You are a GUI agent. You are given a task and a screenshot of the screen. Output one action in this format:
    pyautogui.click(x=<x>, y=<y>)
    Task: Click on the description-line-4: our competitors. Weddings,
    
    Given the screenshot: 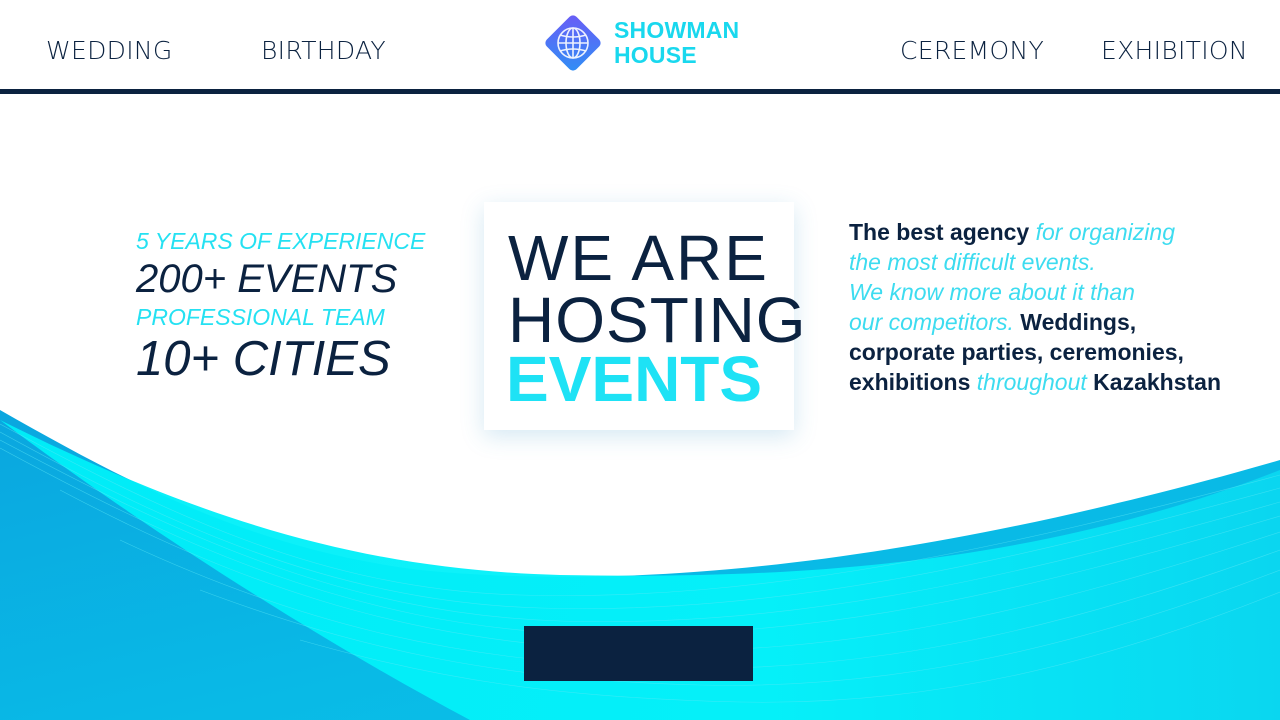 What is the action you would take?
    pyautogui.click(x=1049, y=322)
    